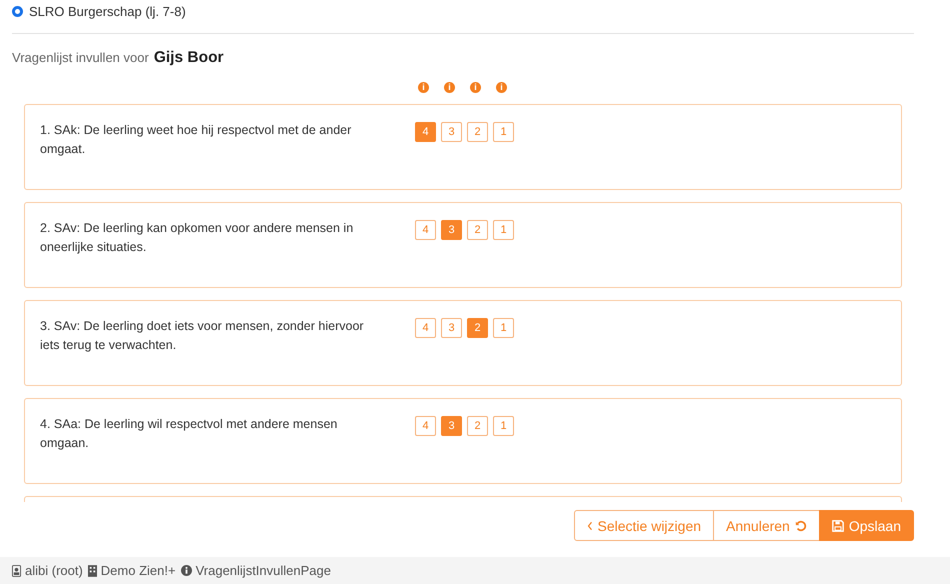 This screenshot has height=584, width=950. What do you see at coordinates (107, 11) in the screenshot?
I see `radio-label: SLRO Burgerschap (lj. 7-8)` at bounding box center [107, 11].